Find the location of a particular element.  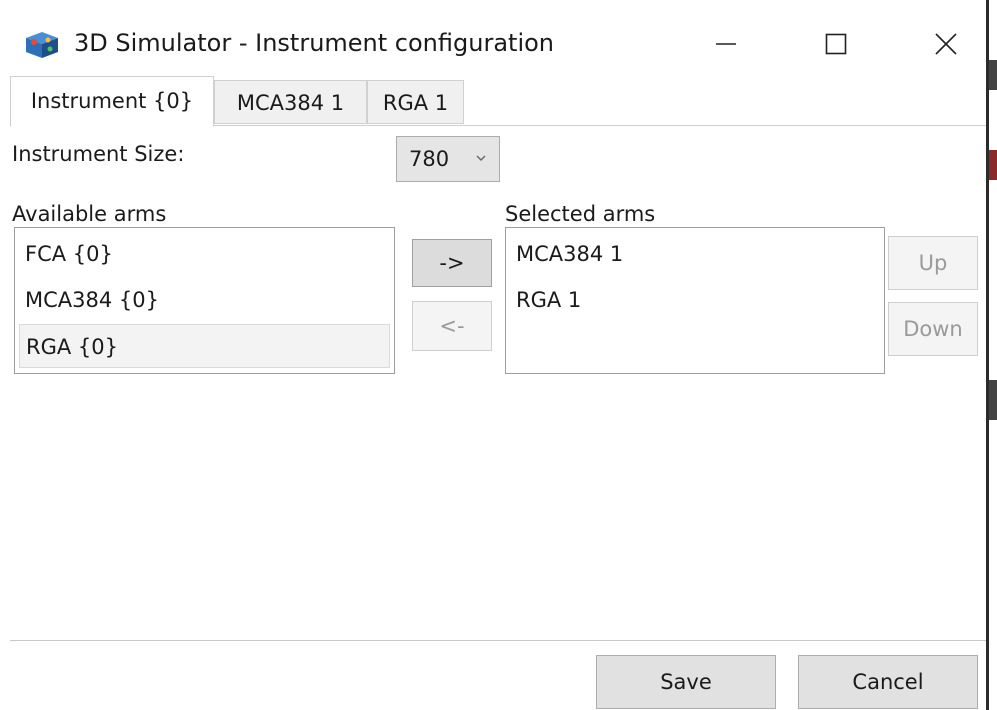

selected-arms-list: MCA384 1 RGA 1 is located at coordinates (695, 300).